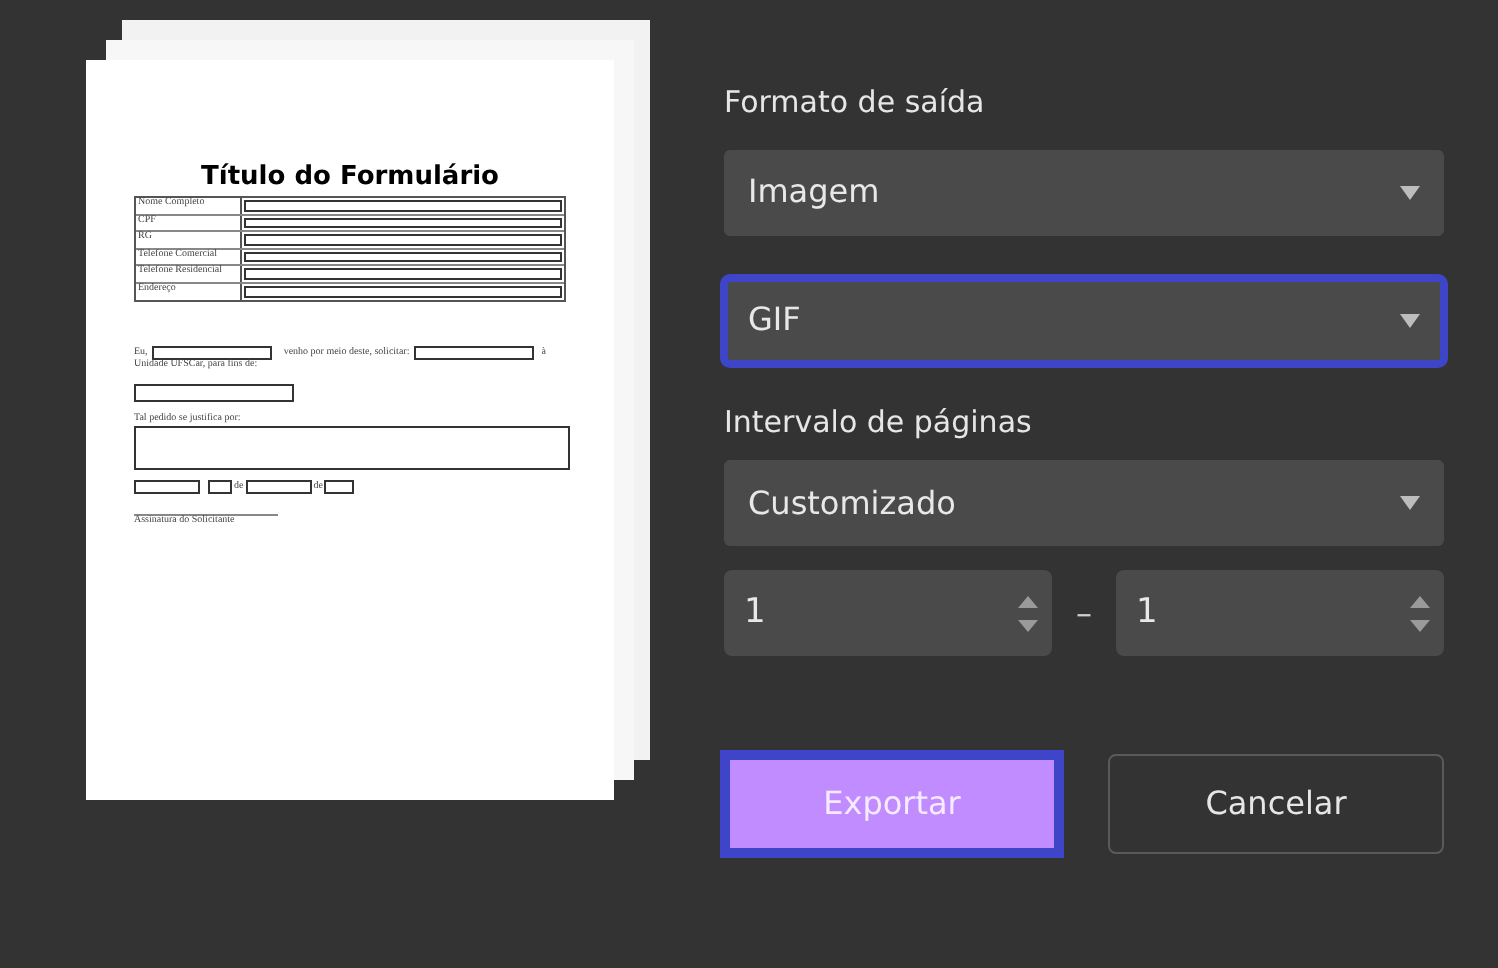 This screenshot has width=1498, height=968. I want to click on document-title: Título do Formulário, so click(350, 177).